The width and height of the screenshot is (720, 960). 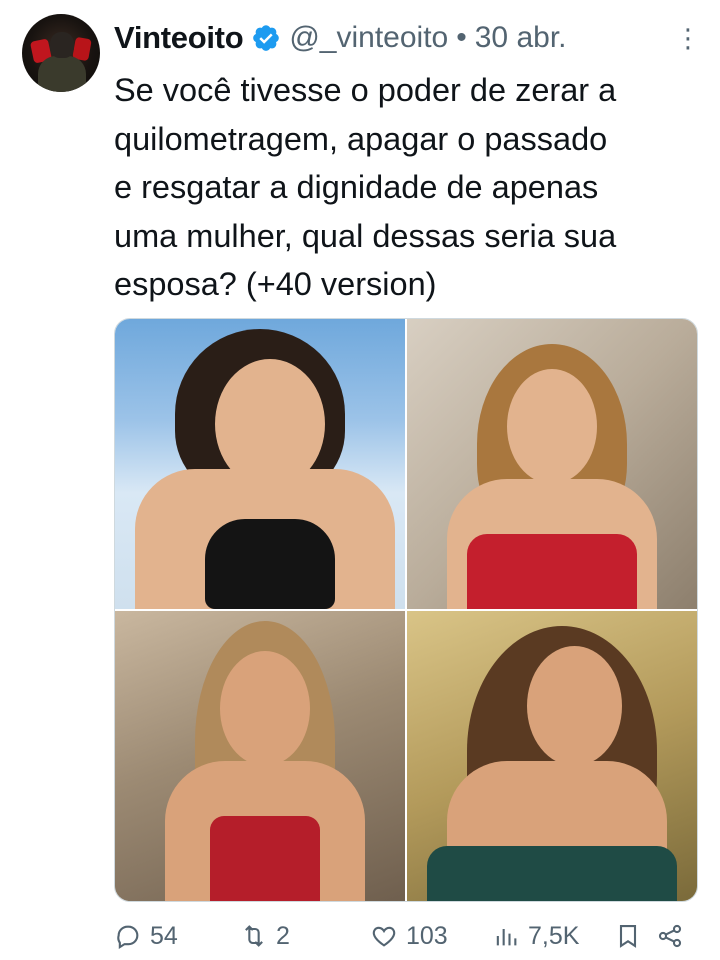 I want to click on retweet-icon, so click(x=254, y=936).